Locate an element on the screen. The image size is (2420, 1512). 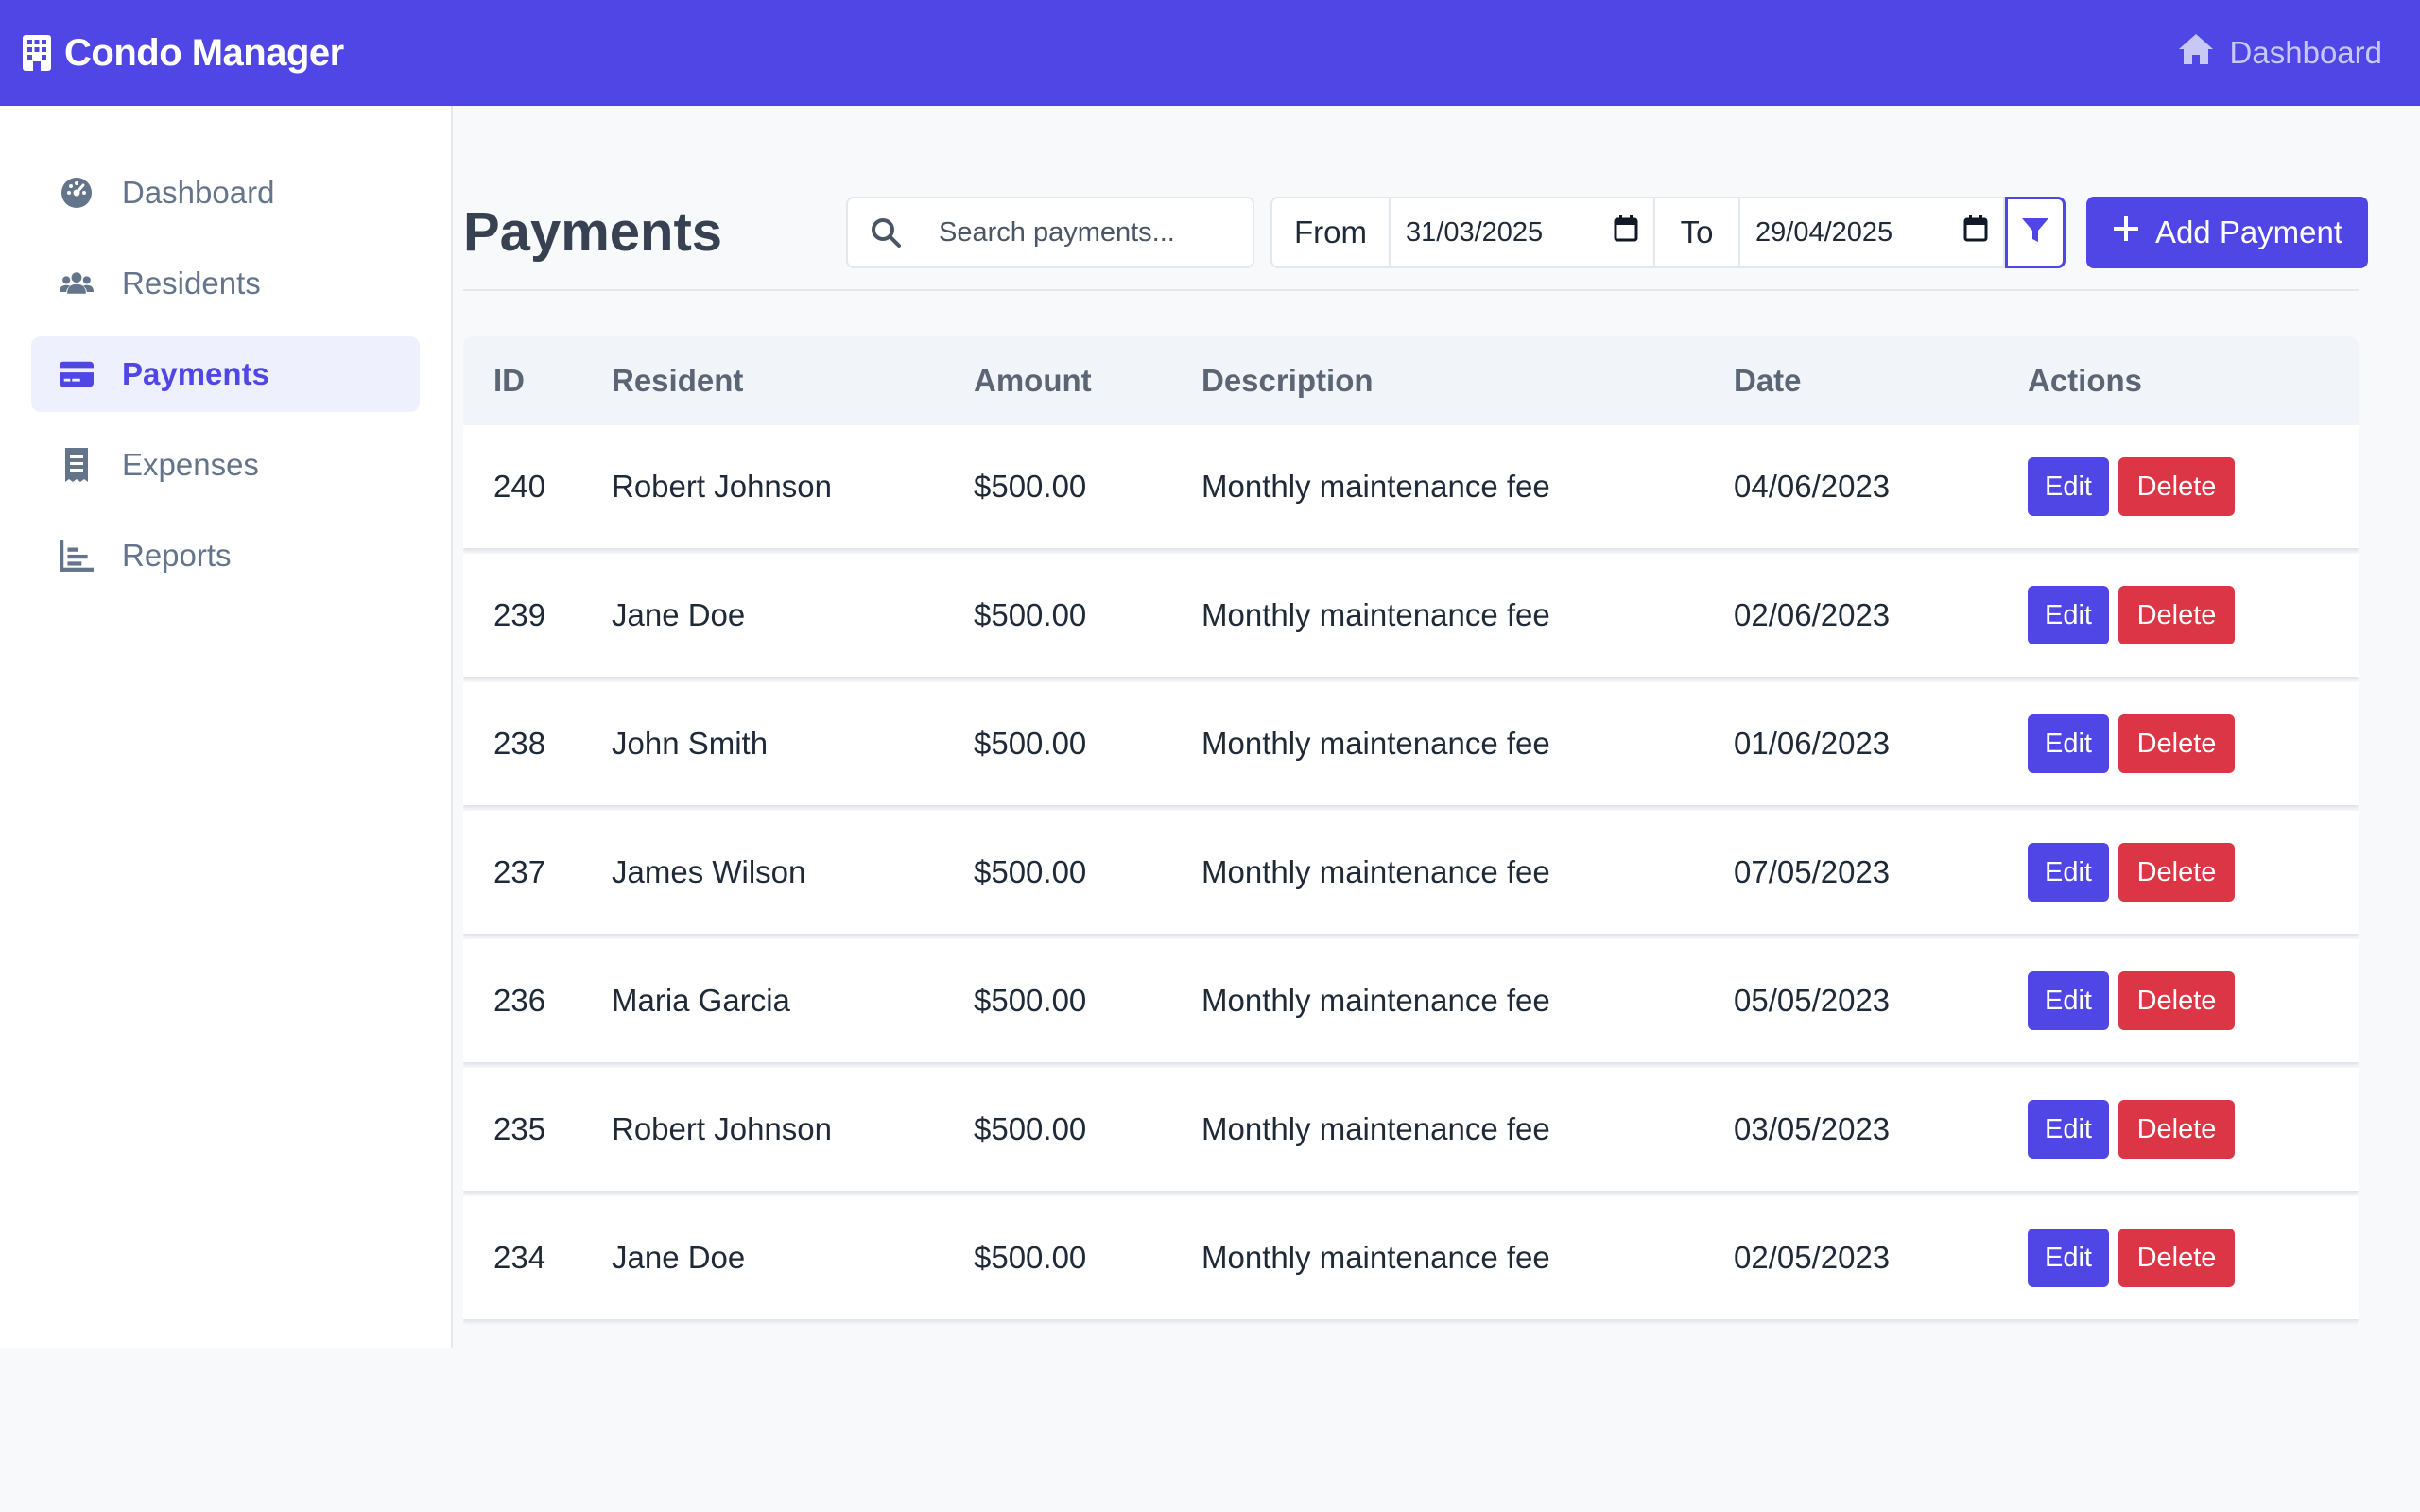
cell-date: 04/06/2023 is located at coordinates (1812, 486).